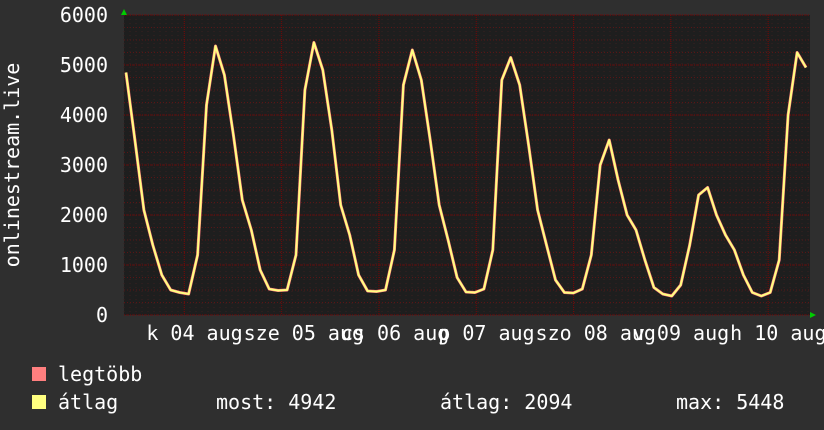 The height and width of the screenshot is (430, 824). What do you see at coordinates (813, 315) in the screenshot?
I see `x-axis-arrow-icon` at bounding box center [813, 315].